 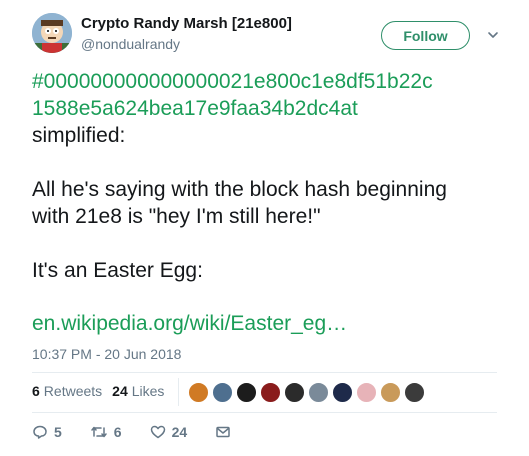 What do you see at coordinates (148, 391) in the screenshot?
I see `likes-label: Likes` at bounding box center [148, 391].